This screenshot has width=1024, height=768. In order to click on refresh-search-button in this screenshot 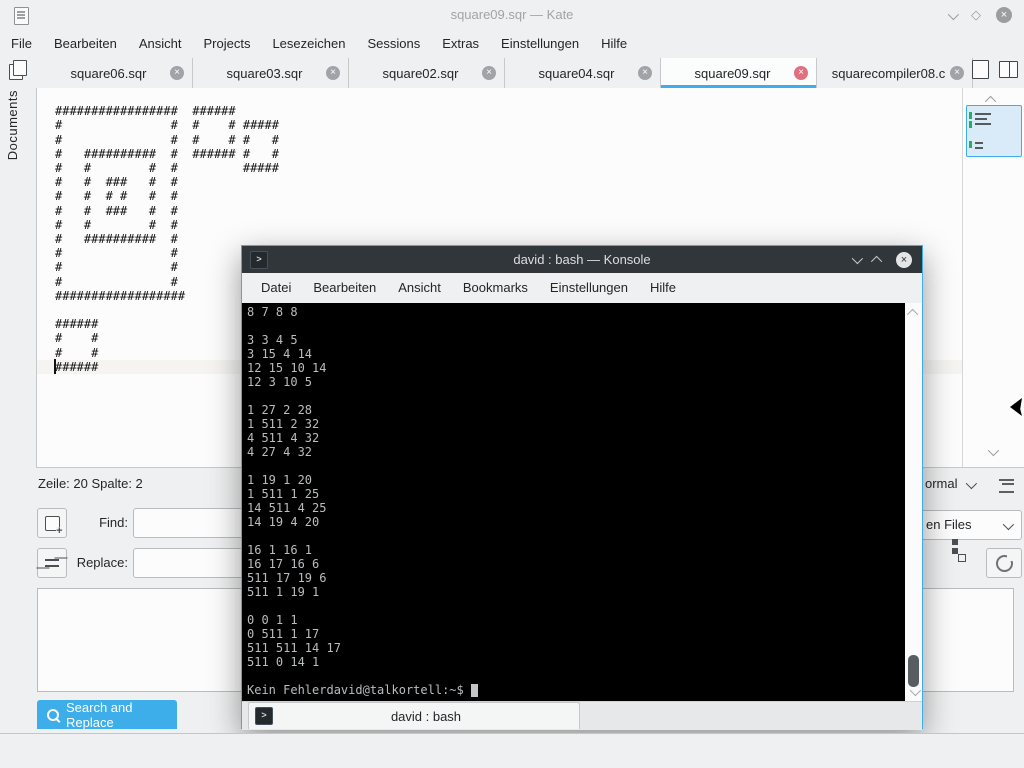, I will do `click(1004, 563)`.